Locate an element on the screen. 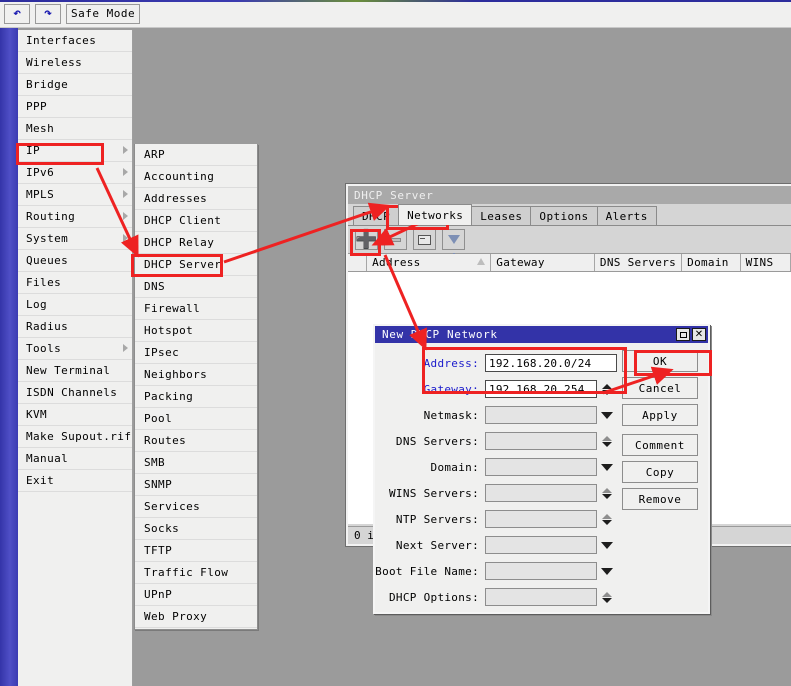 Image resolution: width=791 pixels, height=686 pixels. safe-mode-button: Safe Mode is located at coordinates (103, 13).